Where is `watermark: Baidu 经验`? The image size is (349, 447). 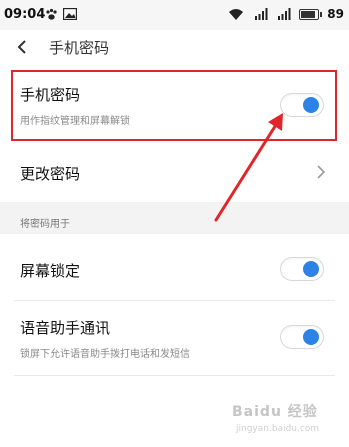 watermark: Baidu 经验 is located at coordinates (275, 412).